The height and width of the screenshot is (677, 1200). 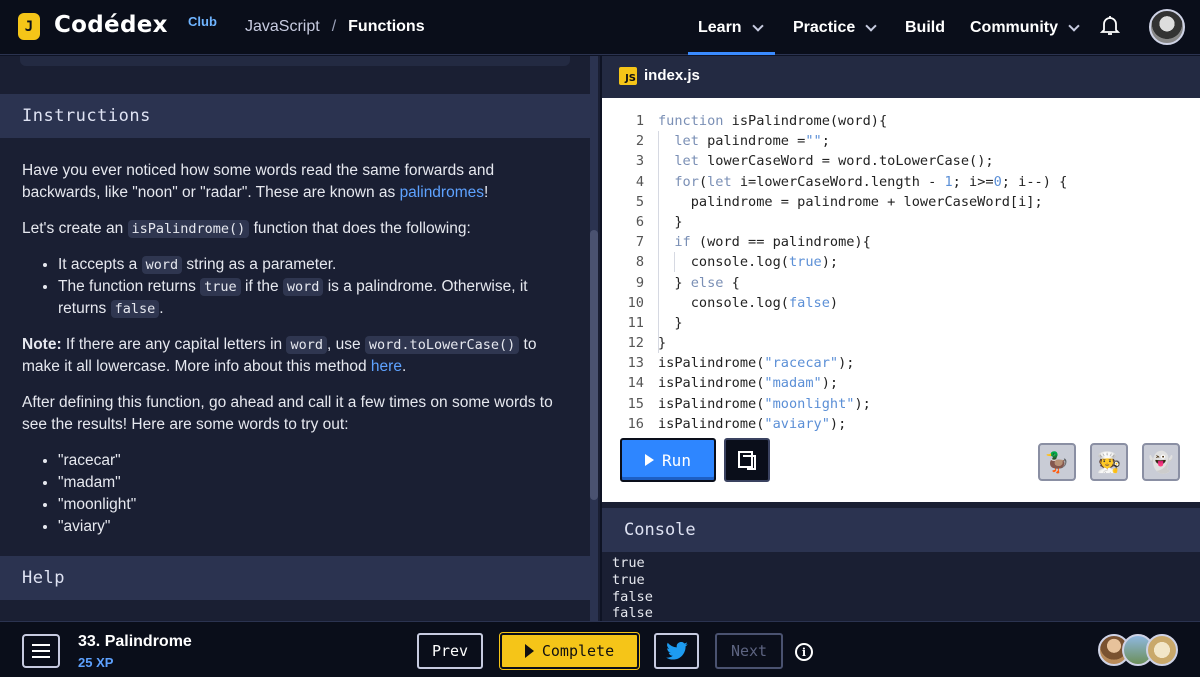 What do you see at coordinates (295, 116) in the screenshot?
I see `instructions-heading: Instructions` at bounding box center [295, 116].